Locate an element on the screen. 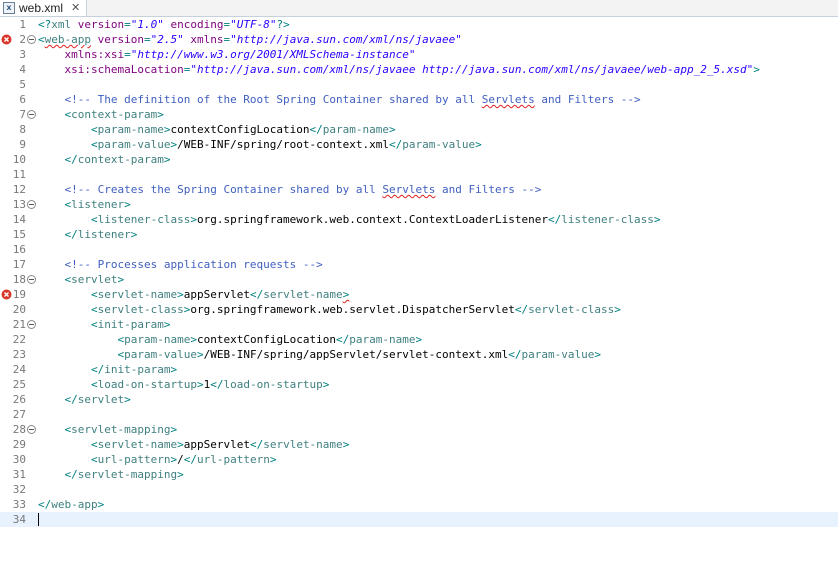 This screenshot has height=561, width=838. code-text: <!-- Processes application requests --> is located at coordinates (180, 264).